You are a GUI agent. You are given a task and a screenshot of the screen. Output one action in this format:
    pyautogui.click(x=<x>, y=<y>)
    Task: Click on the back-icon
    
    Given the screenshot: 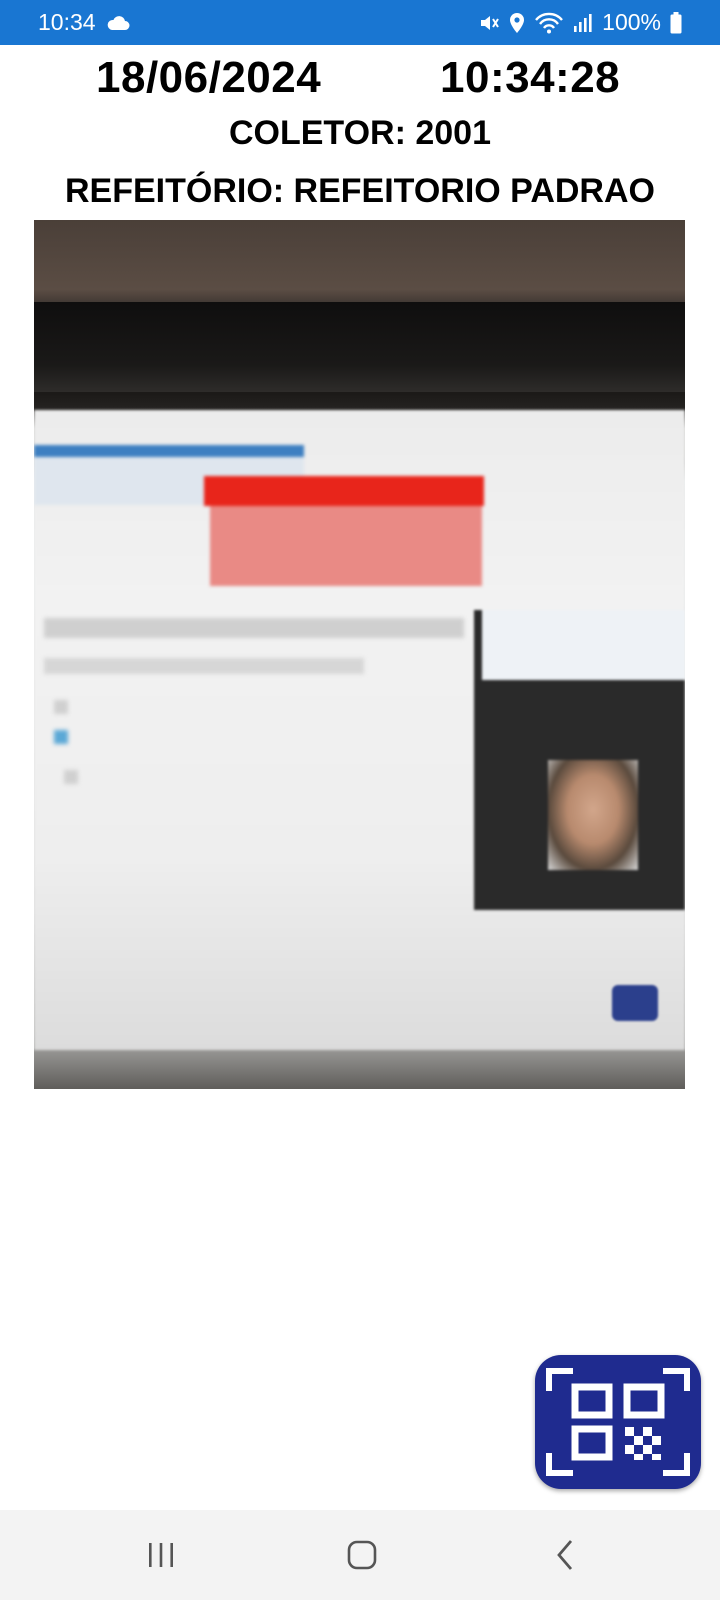 What is the action you would take?
    pyautogui.click(x=565, y=1555)
    